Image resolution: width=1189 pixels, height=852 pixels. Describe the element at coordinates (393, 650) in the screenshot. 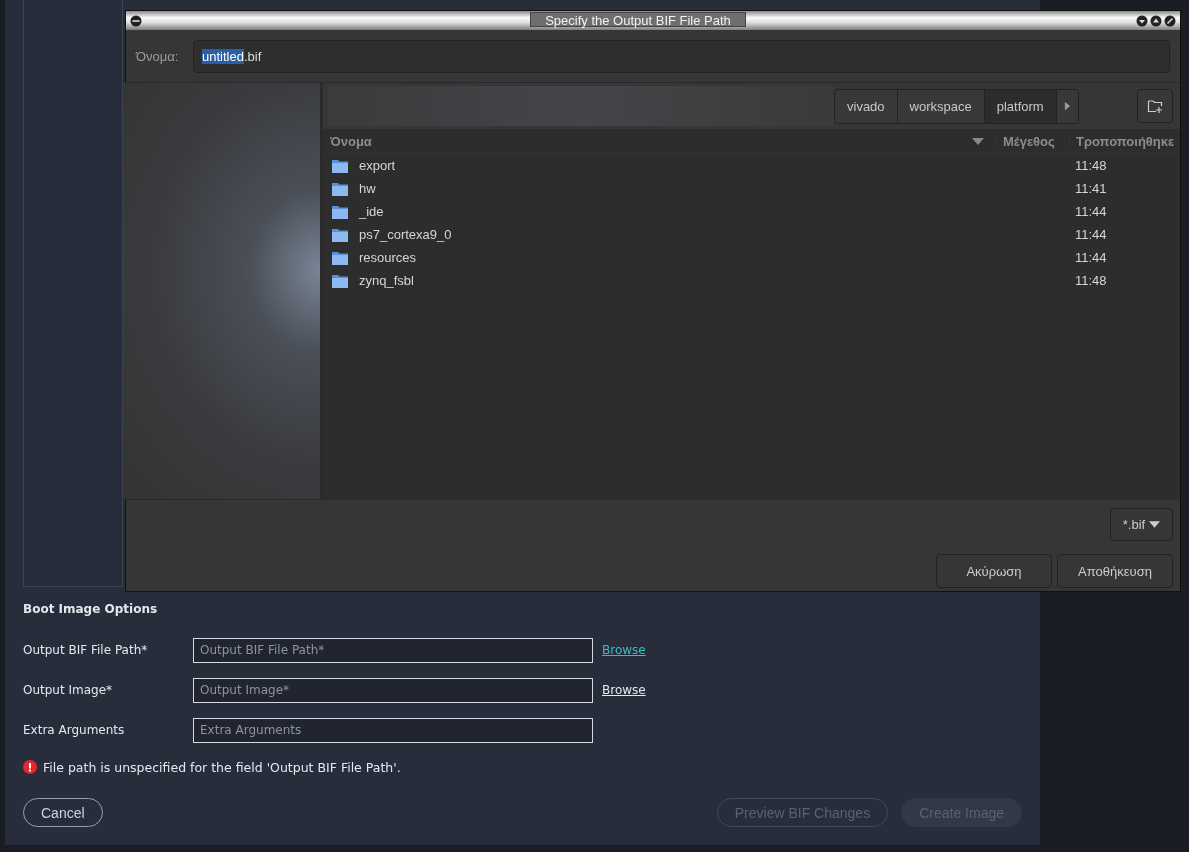

I see `input-field: Output BIF File Path*` at that location.